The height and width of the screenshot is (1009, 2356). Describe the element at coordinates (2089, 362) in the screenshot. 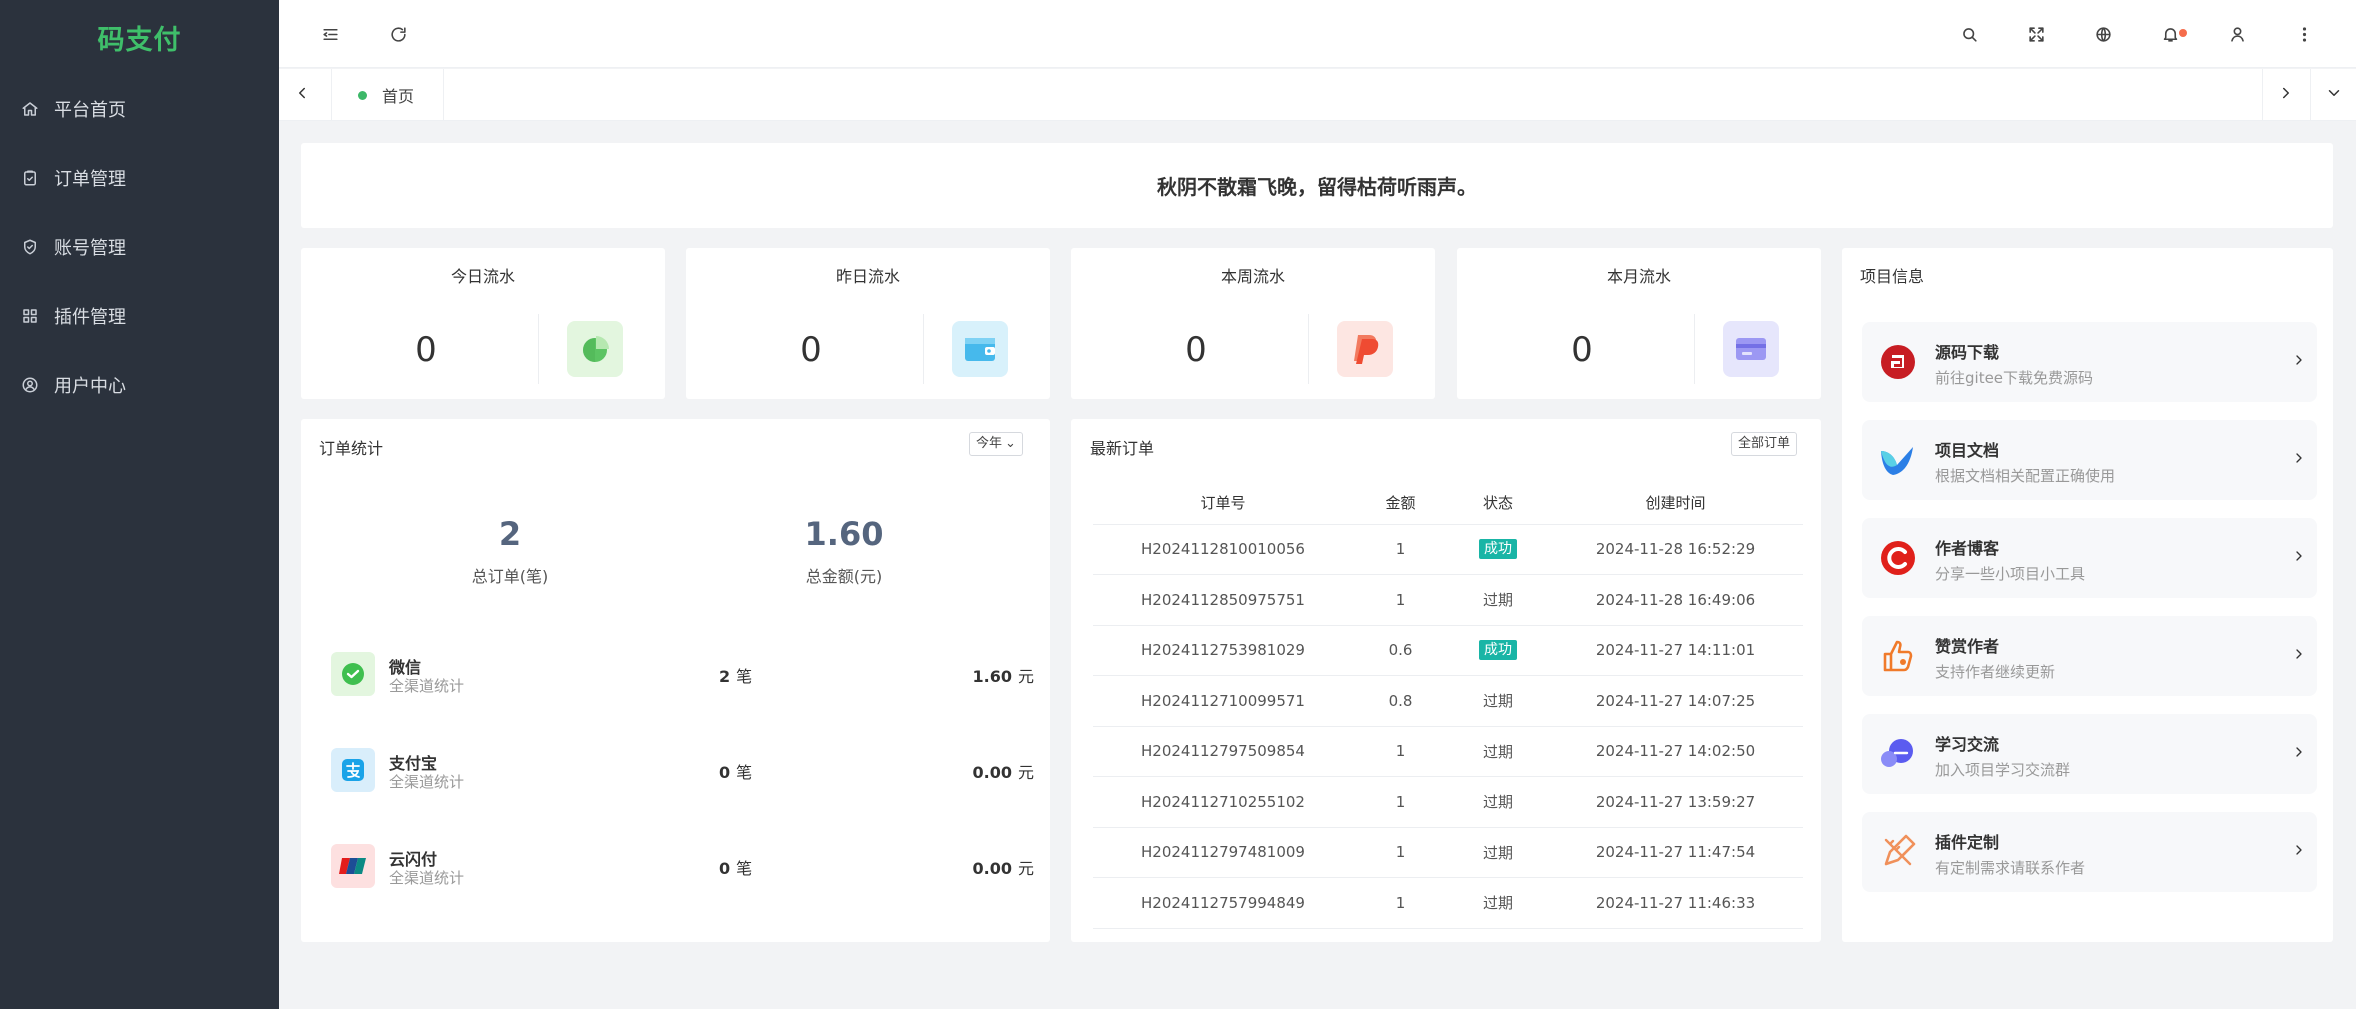

I see `project-link-gitee: 源码下载 前往gitee下载免费源码` at that location.